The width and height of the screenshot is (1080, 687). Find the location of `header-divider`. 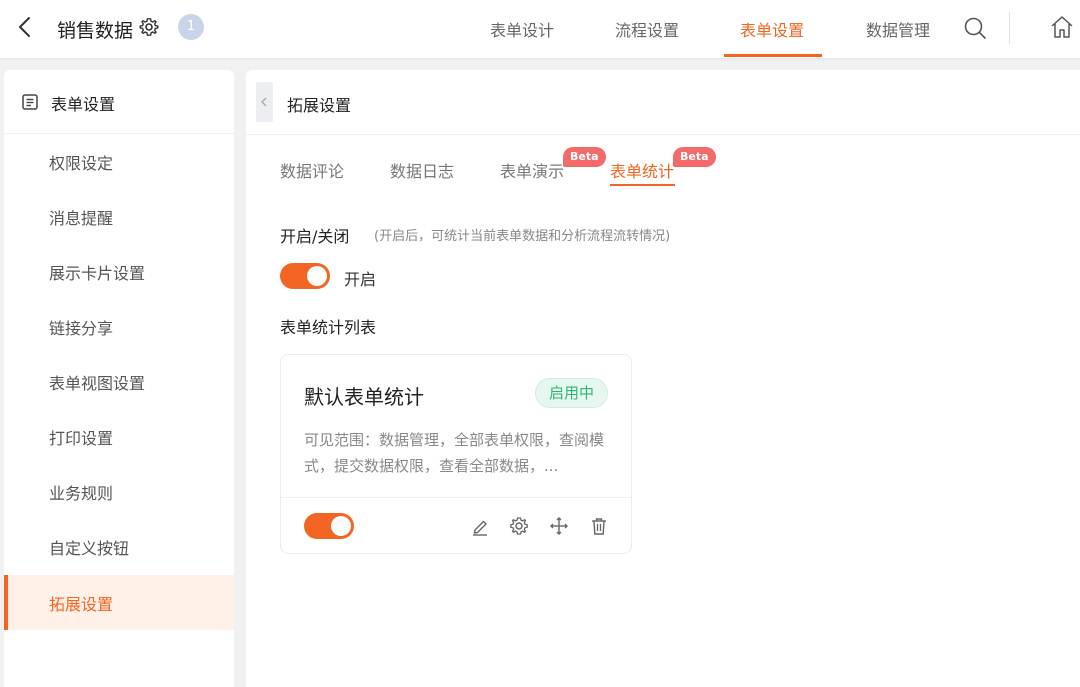

header-divider is located at coordinates (1009, 28).